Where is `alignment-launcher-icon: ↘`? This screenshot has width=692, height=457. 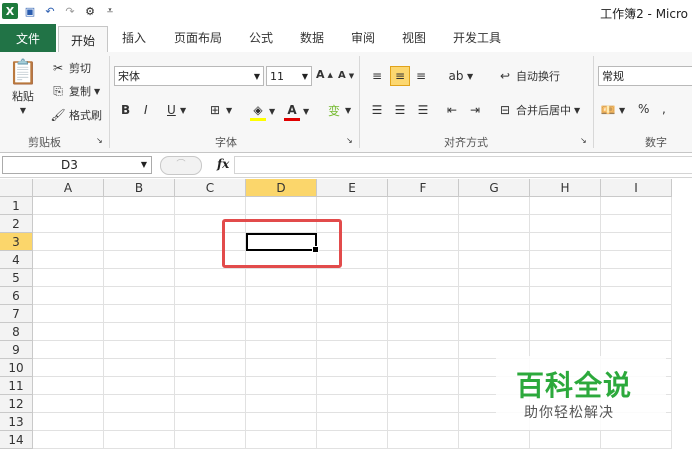 alignment-launcher-icon: ↘ is located at coordinates (583, 140).